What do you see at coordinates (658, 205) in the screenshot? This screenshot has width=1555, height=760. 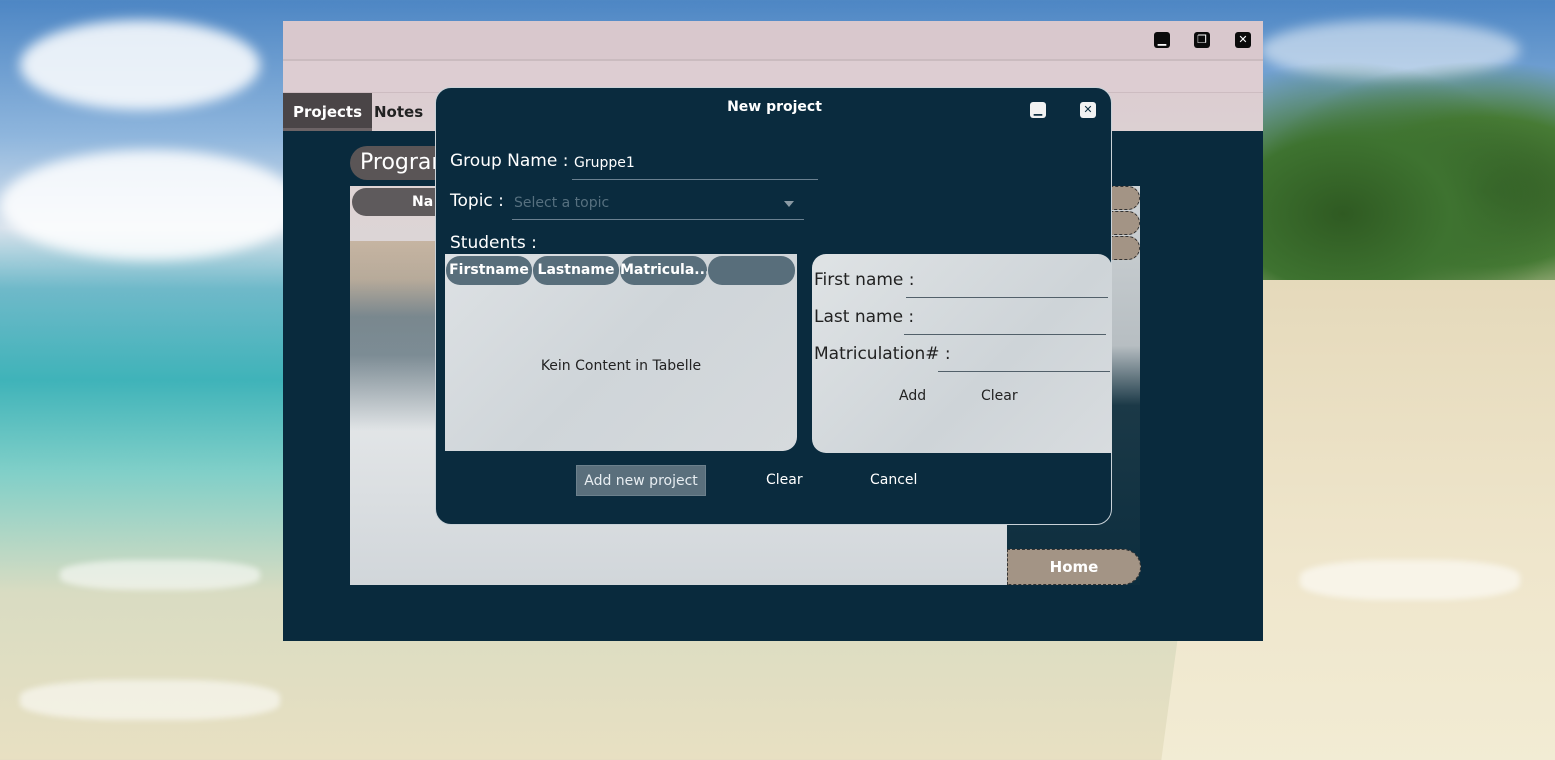 I see `topic-select: Select a topic` at bounding box center [658, 205].